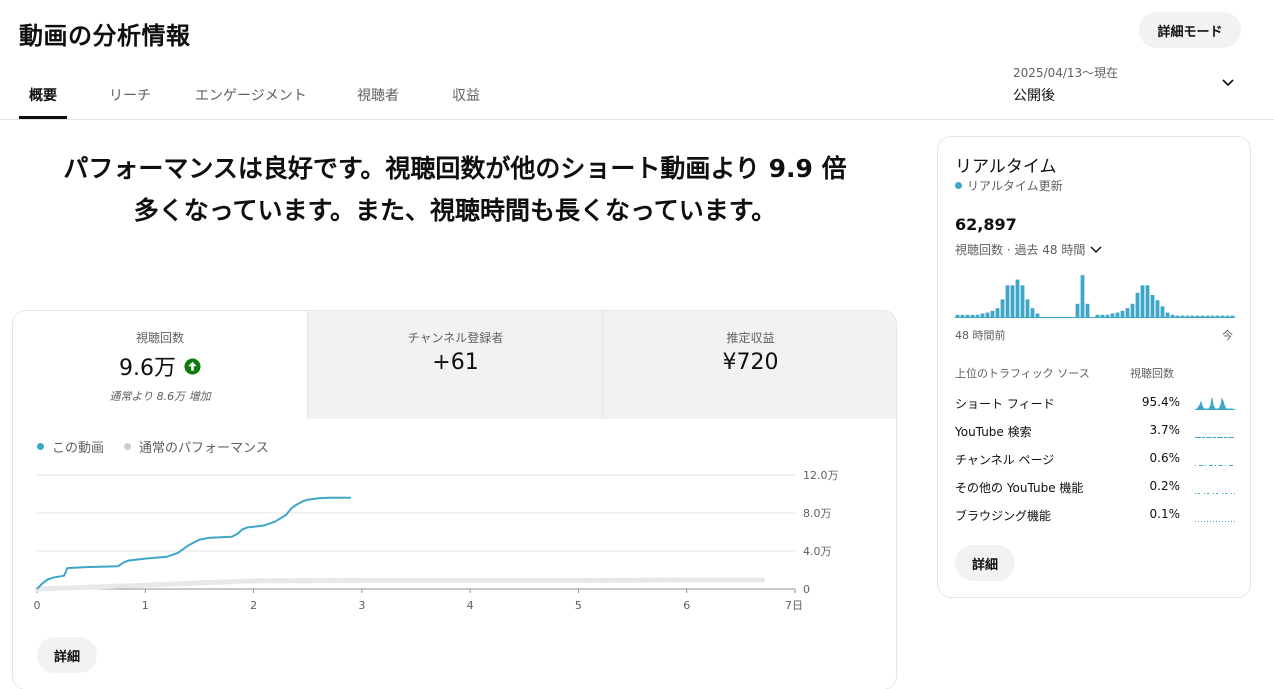 Image resolution: width=1274 pixels, height=689 pixels. I want to click on tab-engagement: エンゲージメント, so click(251, 95).